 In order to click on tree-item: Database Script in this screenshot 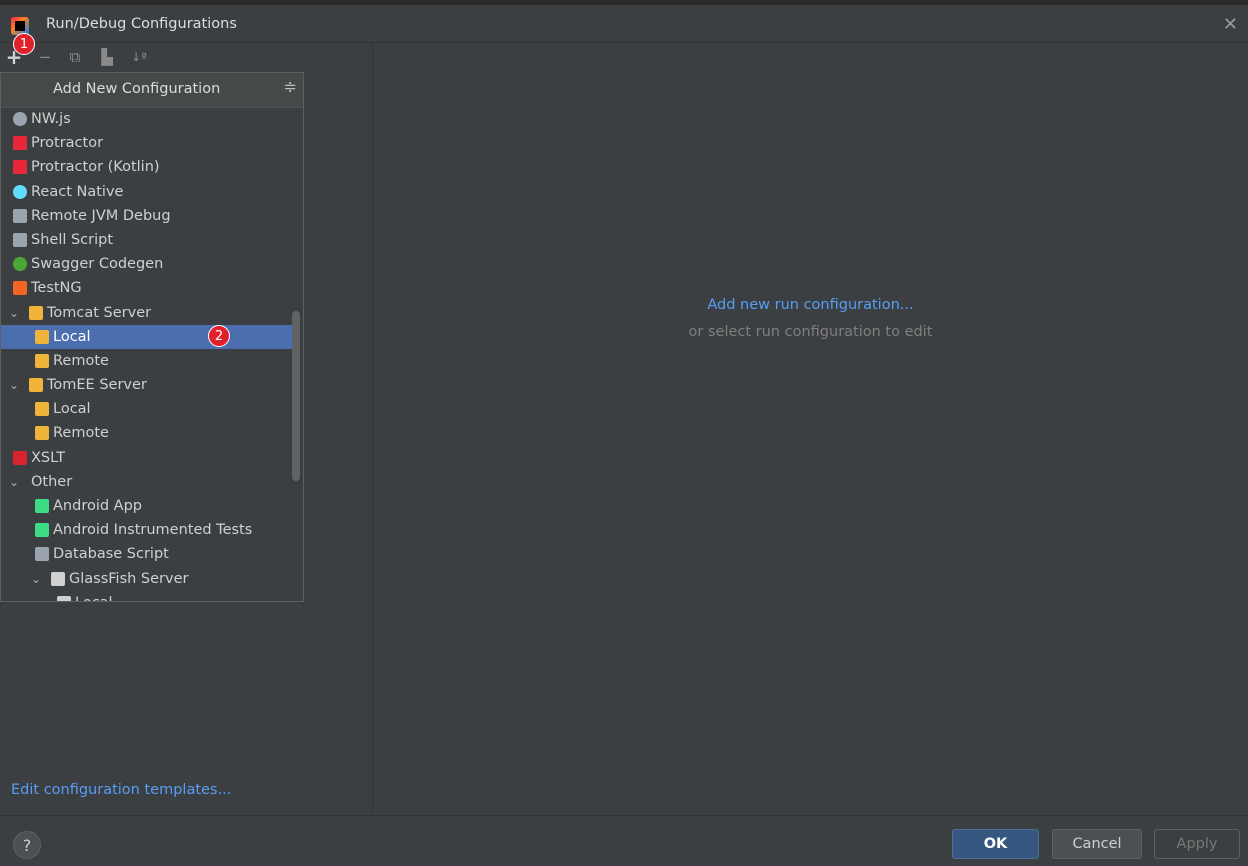, I will do `click(147, 554)`.